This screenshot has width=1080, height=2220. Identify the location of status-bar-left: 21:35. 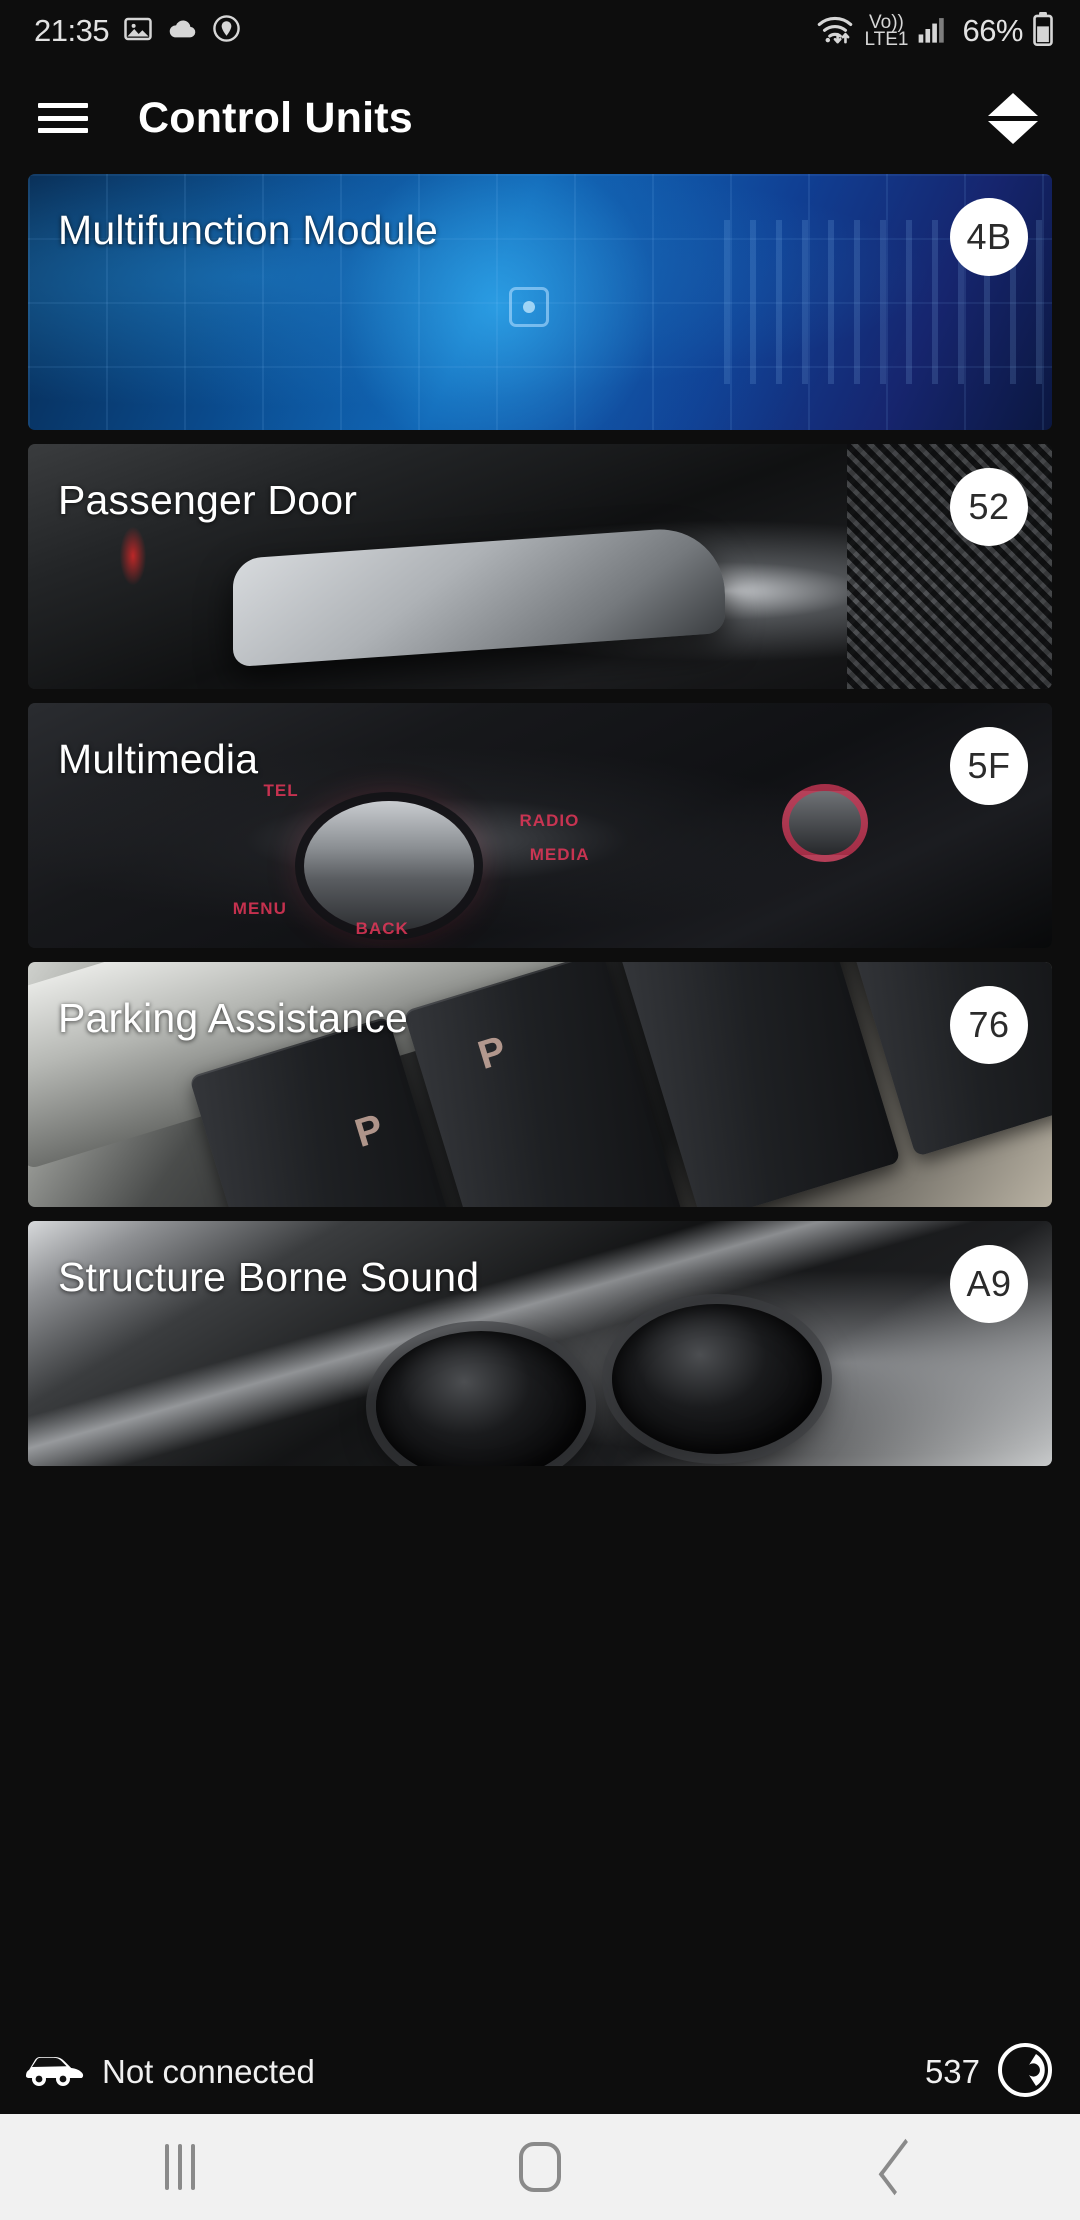
(137, 31).